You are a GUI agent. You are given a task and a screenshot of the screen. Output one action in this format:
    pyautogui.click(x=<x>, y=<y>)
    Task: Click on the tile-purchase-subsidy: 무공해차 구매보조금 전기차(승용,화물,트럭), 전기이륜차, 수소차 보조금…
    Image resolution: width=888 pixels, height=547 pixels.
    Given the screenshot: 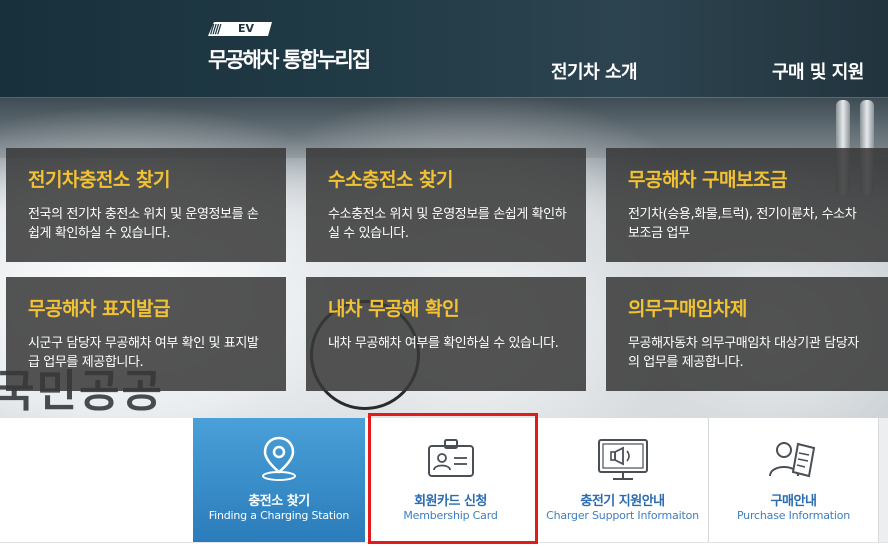 What is the action you would take?
    pyautogui.click(x=747, y=205)
    